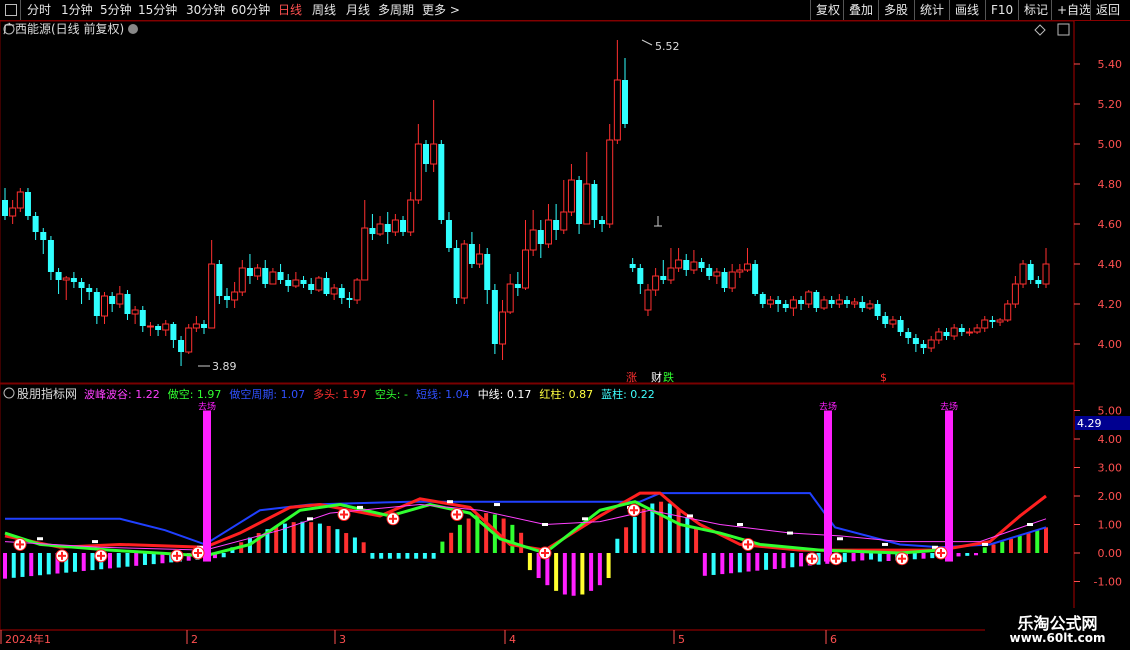 This screenshot has height=650, width=1130. I want to click on price-tick-label: 4.40, so click(1110, 264).